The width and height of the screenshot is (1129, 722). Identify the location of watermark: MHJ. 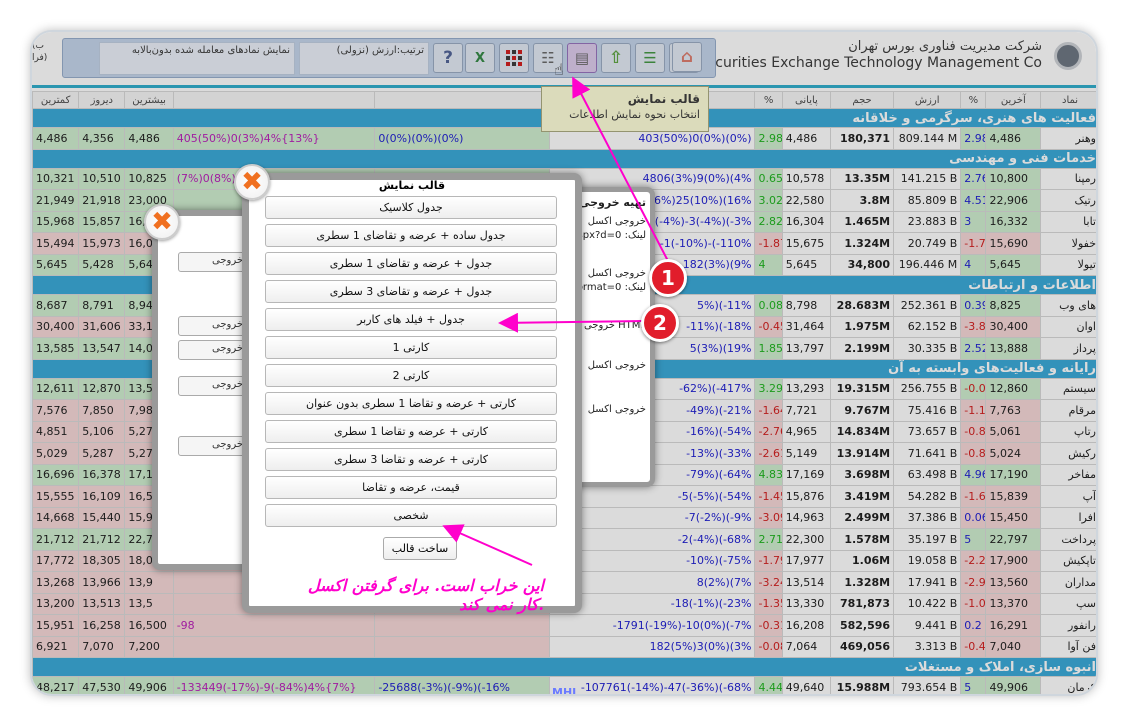
(564, 691).